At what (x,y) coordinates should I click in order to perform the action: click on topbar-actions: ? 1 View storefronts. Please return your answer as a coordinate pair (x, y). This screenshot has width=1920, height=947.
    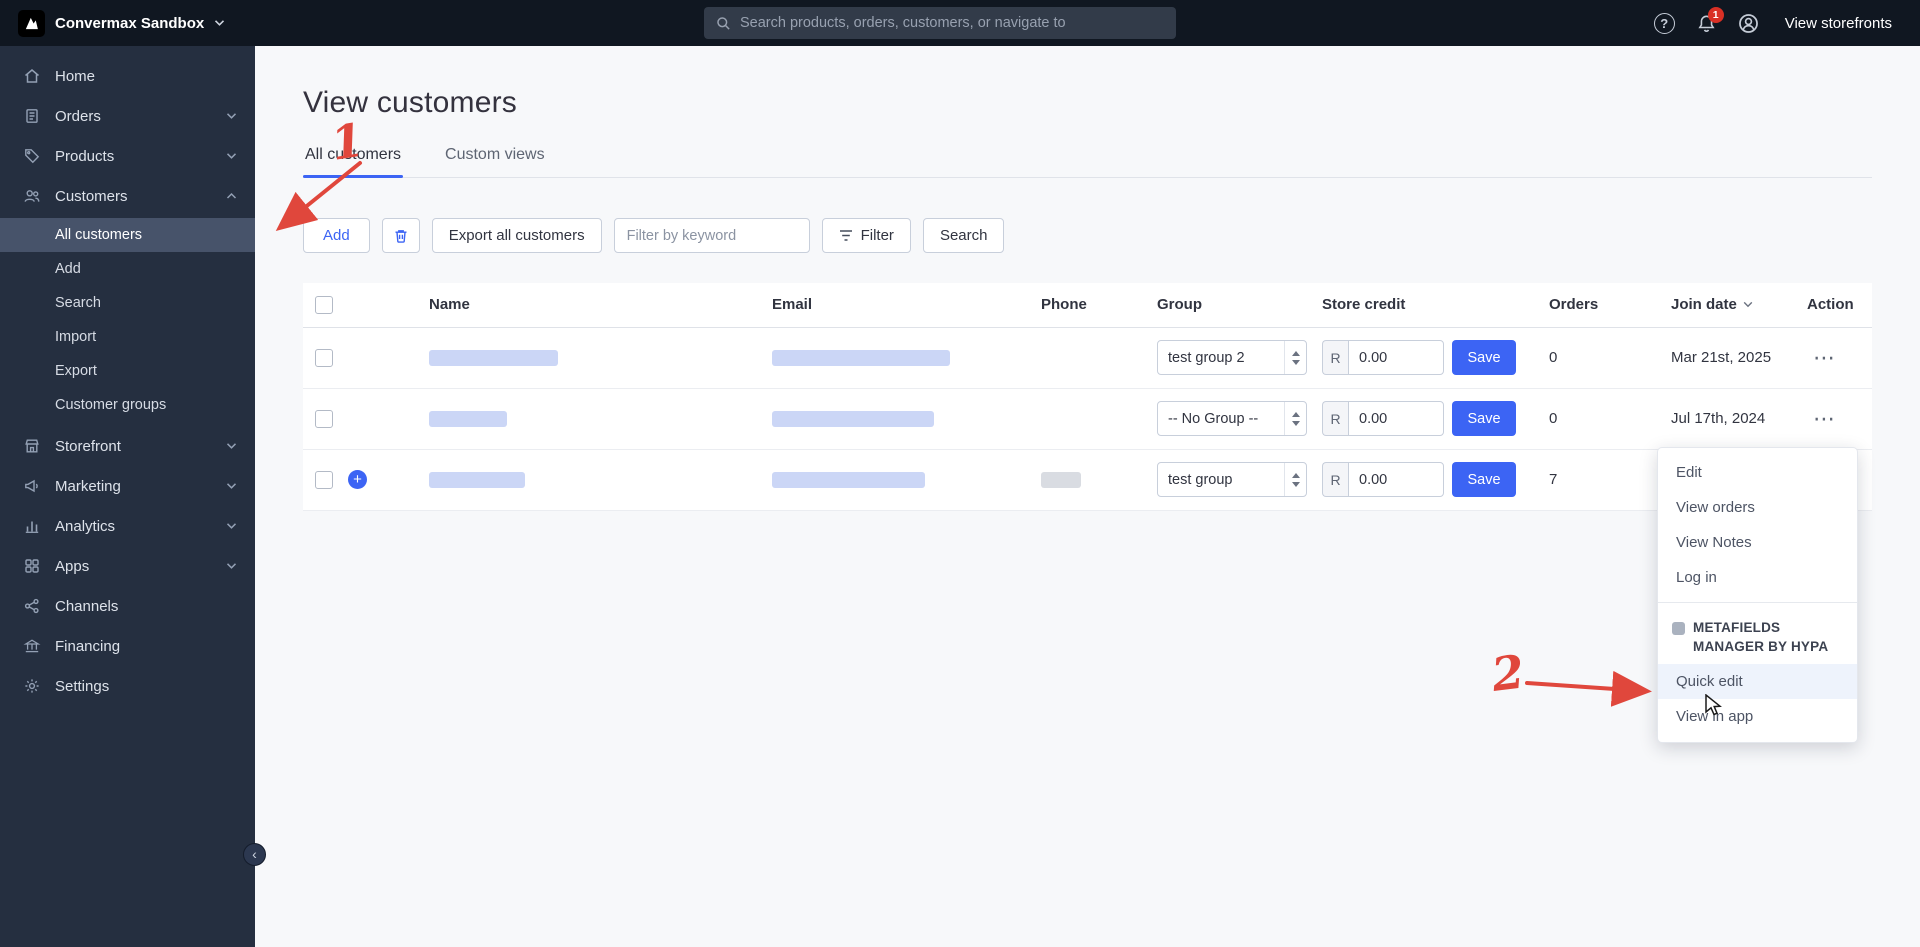
    Looking at the image, I should click on (1786, 23).